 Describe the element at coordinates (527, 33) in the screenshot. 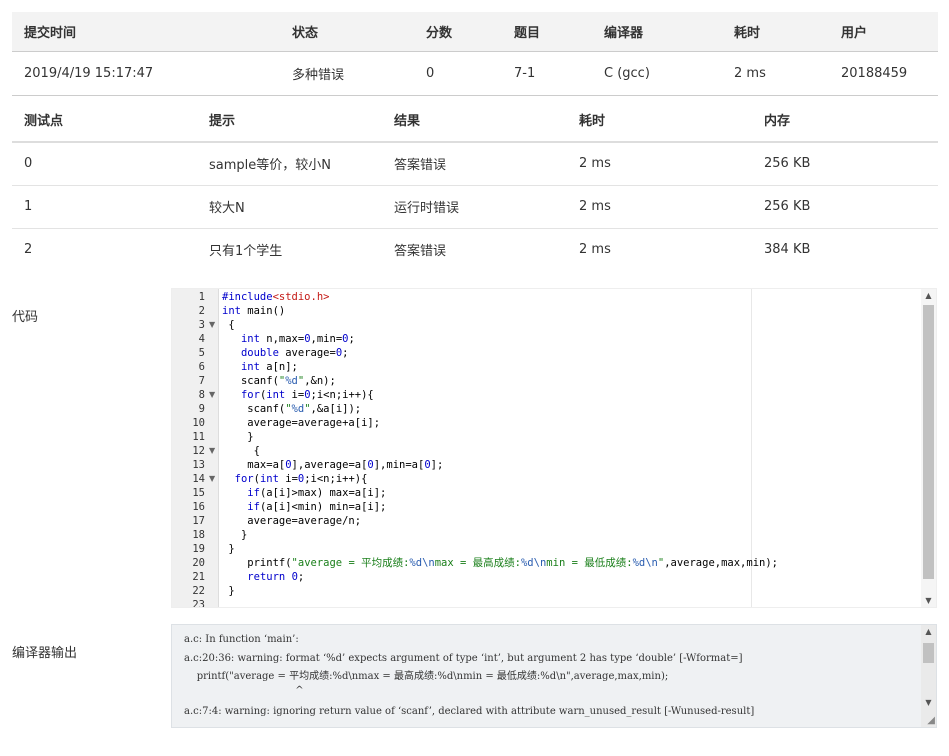

I see `header-problem: 题目` at that location.